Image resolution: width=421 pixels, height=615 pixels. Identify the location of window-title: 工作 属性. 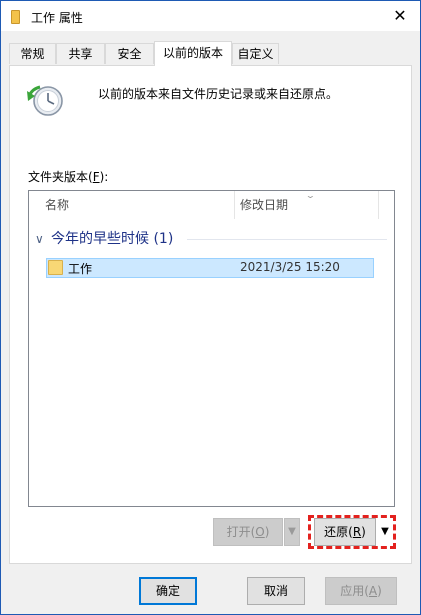
(57, 18).